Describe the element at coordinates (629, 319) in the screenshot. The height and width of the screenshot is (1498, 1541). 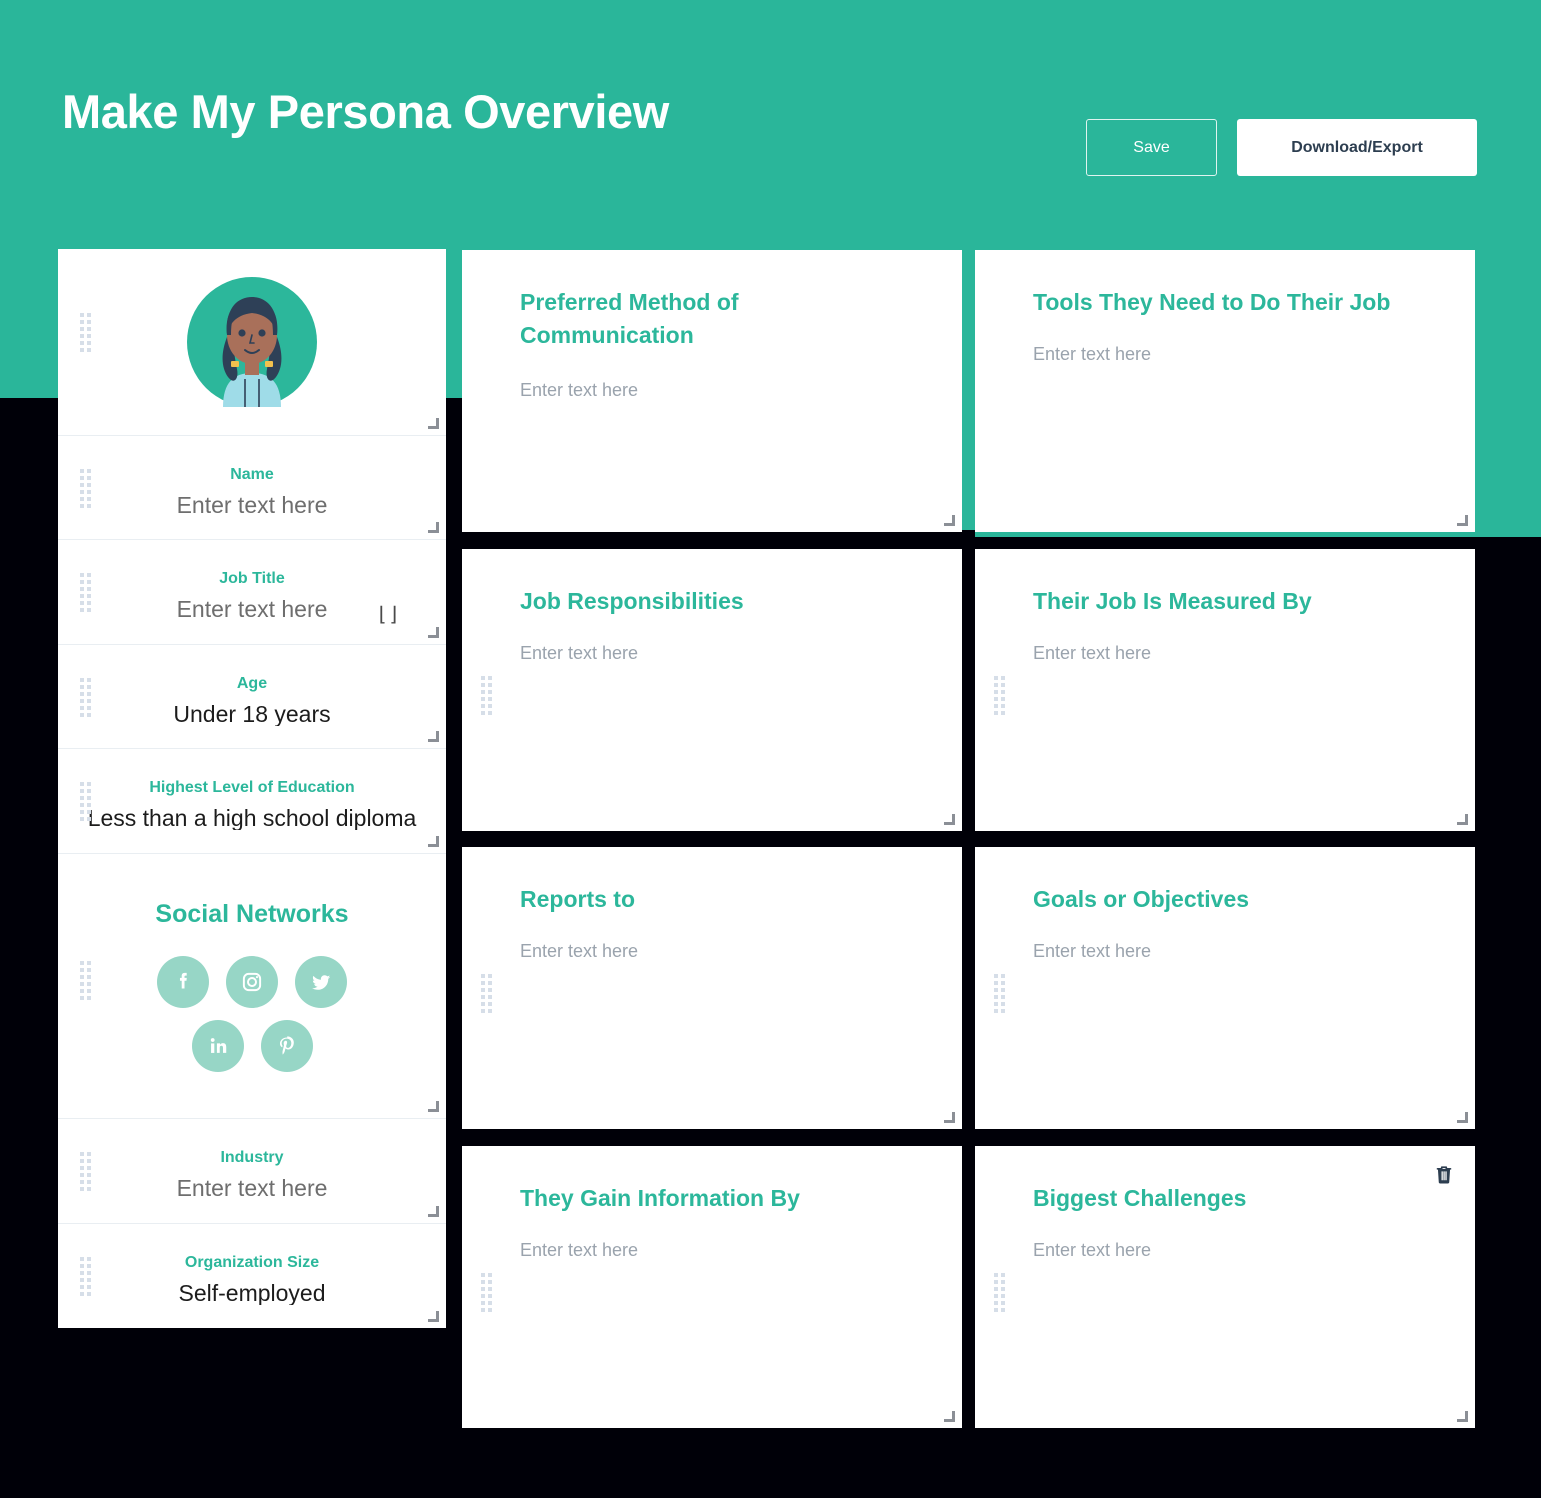
I see `card-title: Preferred Method of Communication` at that location.